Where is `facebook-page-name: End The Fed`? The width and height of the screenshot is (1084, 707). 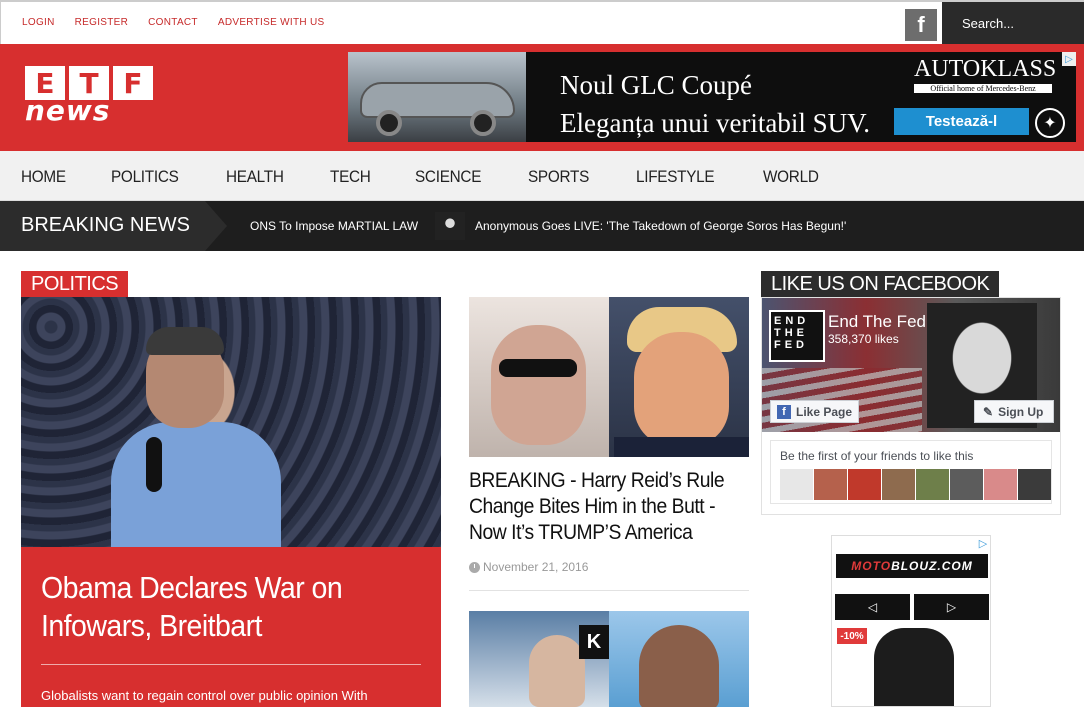 facebook-page-name: End The Fed is located at coordinates (877, 322).